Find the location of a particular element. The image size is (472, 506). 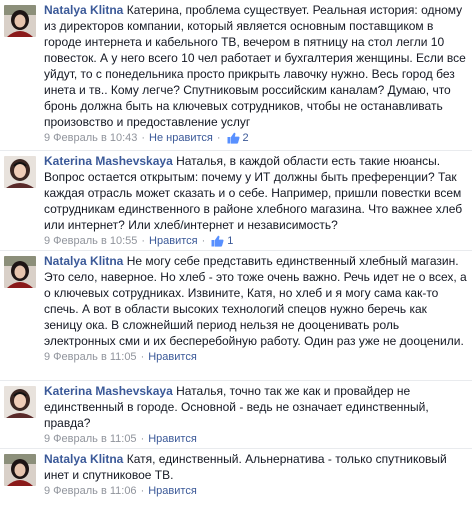

comment-timestamp: 9 Февраль в 10:55 is located at coordinates (90, 241).